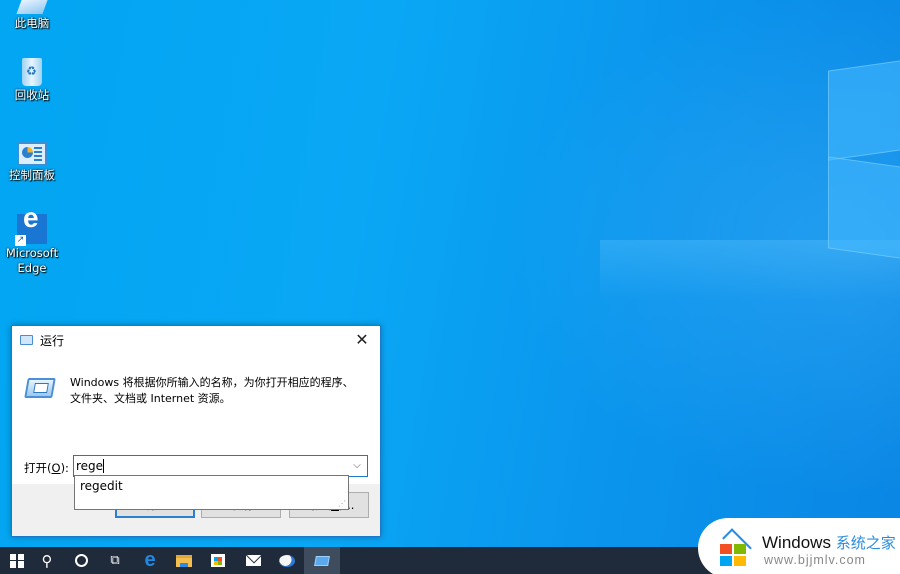 This screenshot has height=574, width=900. I want to click on cortana-icon, so click(81, 560).